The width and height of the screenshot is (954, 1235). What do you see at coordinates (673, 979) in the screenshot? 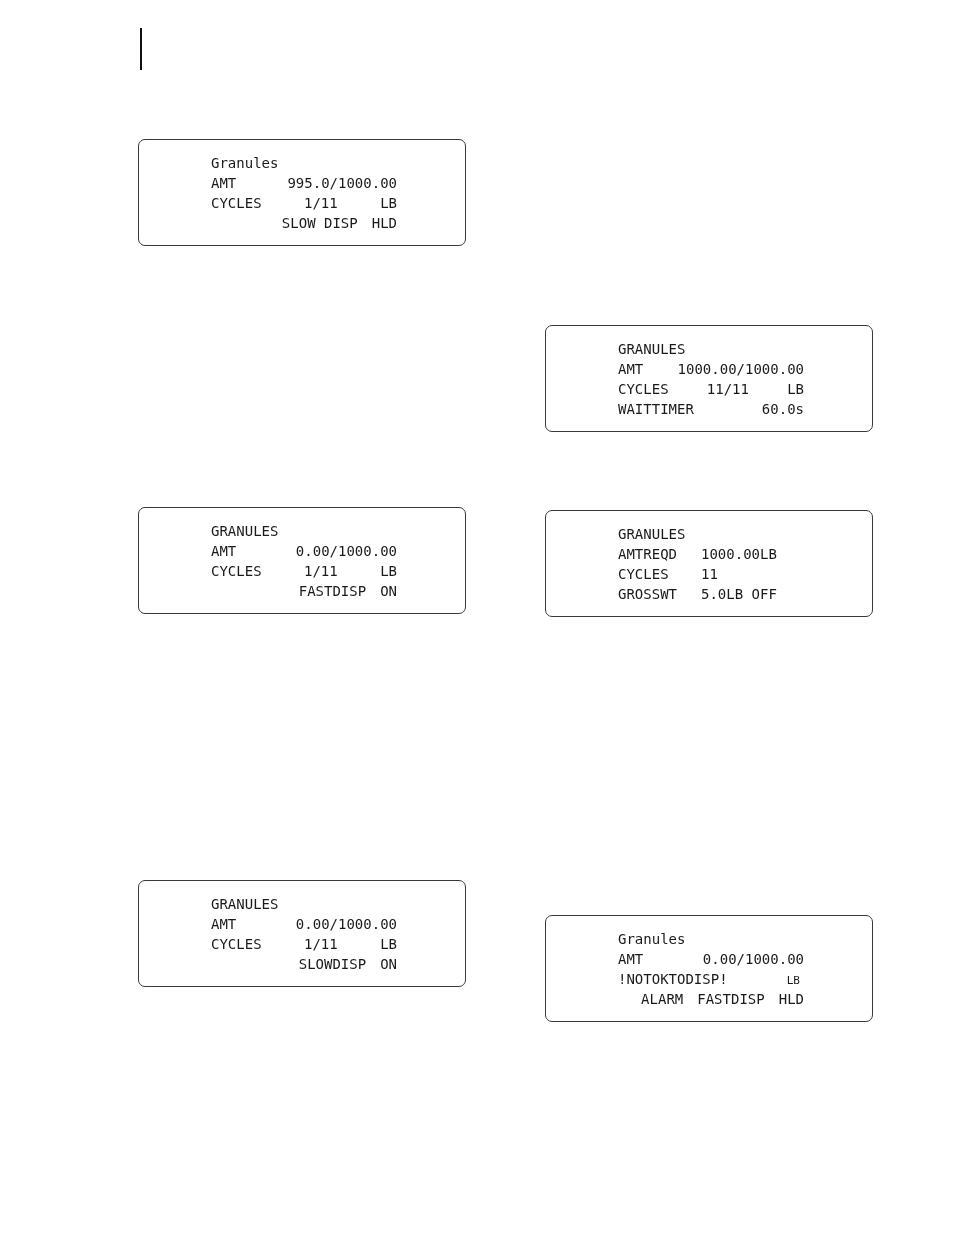
I see `message-text: !NOTOKTODISP!` at bounding box center [673, 979].